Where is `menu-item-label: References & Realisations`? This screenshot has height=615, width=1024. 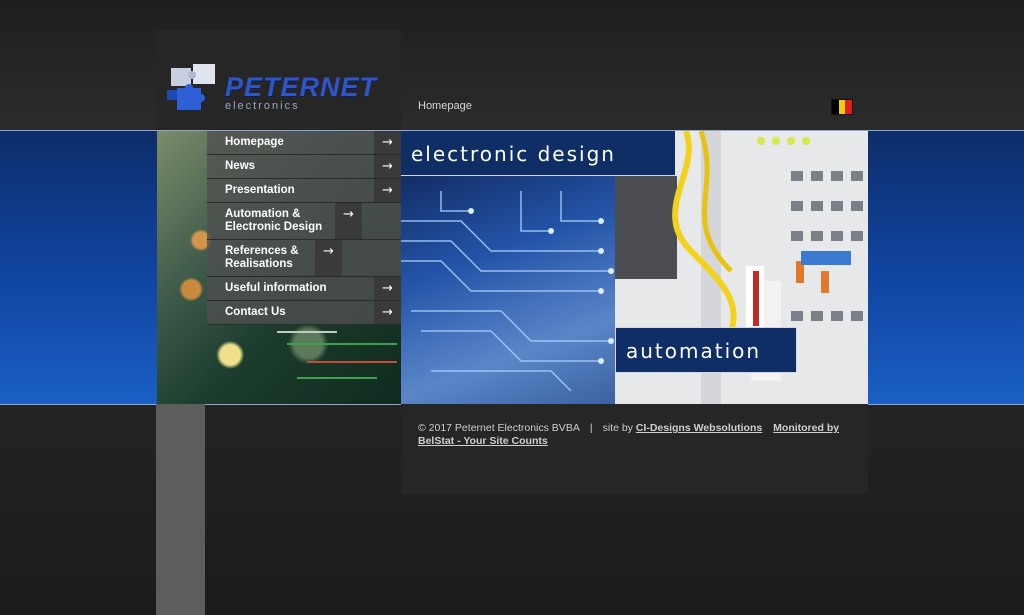 menu-item-label: References & Realisations is located at coordinates (262, 257).